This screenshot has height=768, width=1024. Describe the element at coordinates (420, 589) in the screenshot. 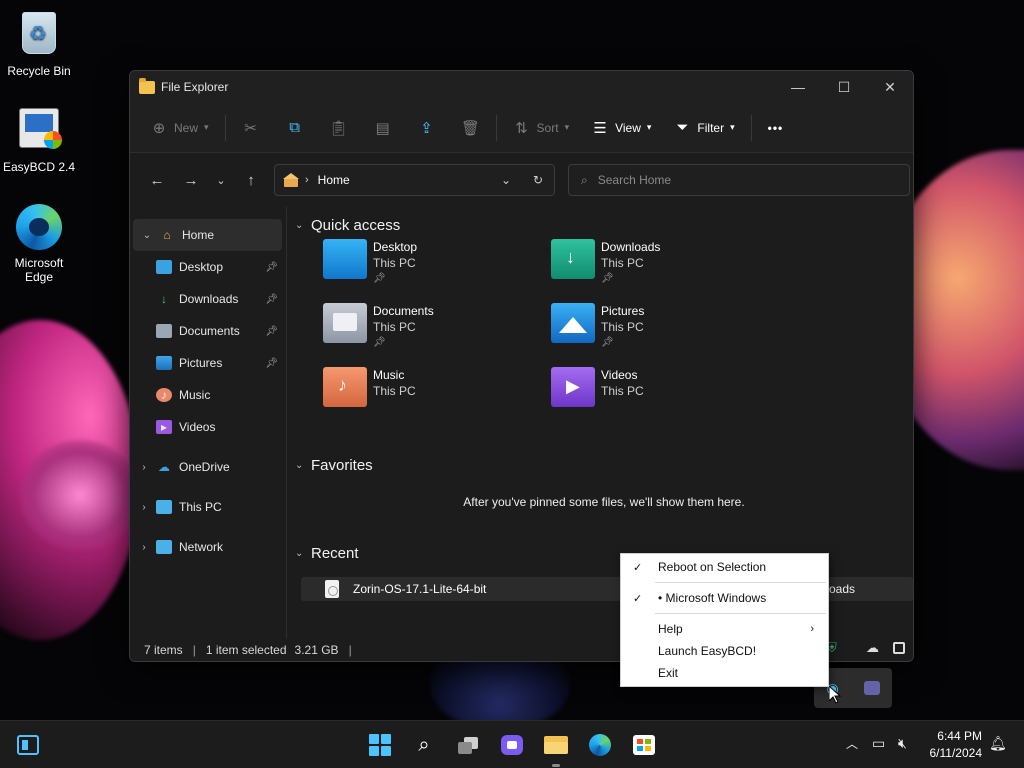

I see `recent-file-name: Zorin-OS-17.1-Lite-64-bit` at that location.